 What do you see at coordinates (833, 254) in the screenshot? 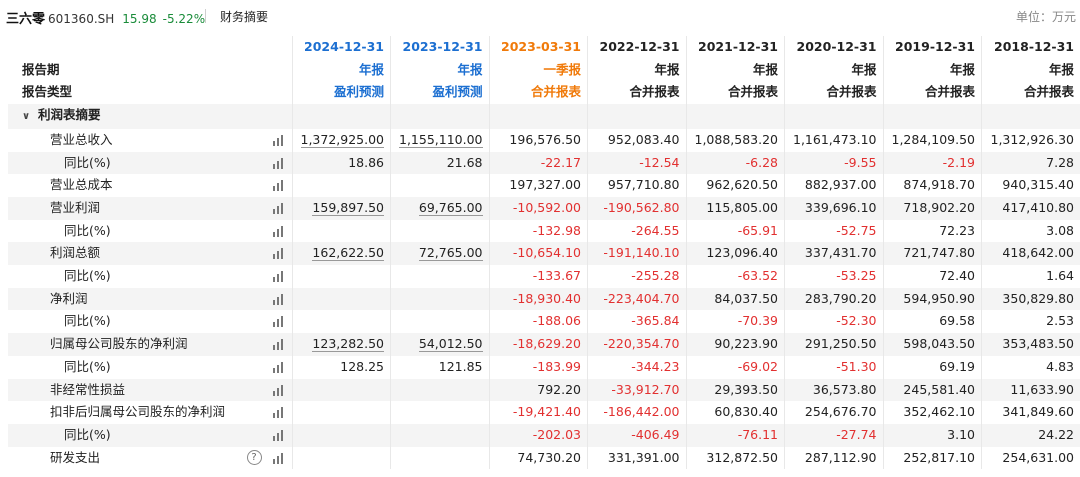
I see `value-cell: 337,431.70` at bounding box center [833, 254].